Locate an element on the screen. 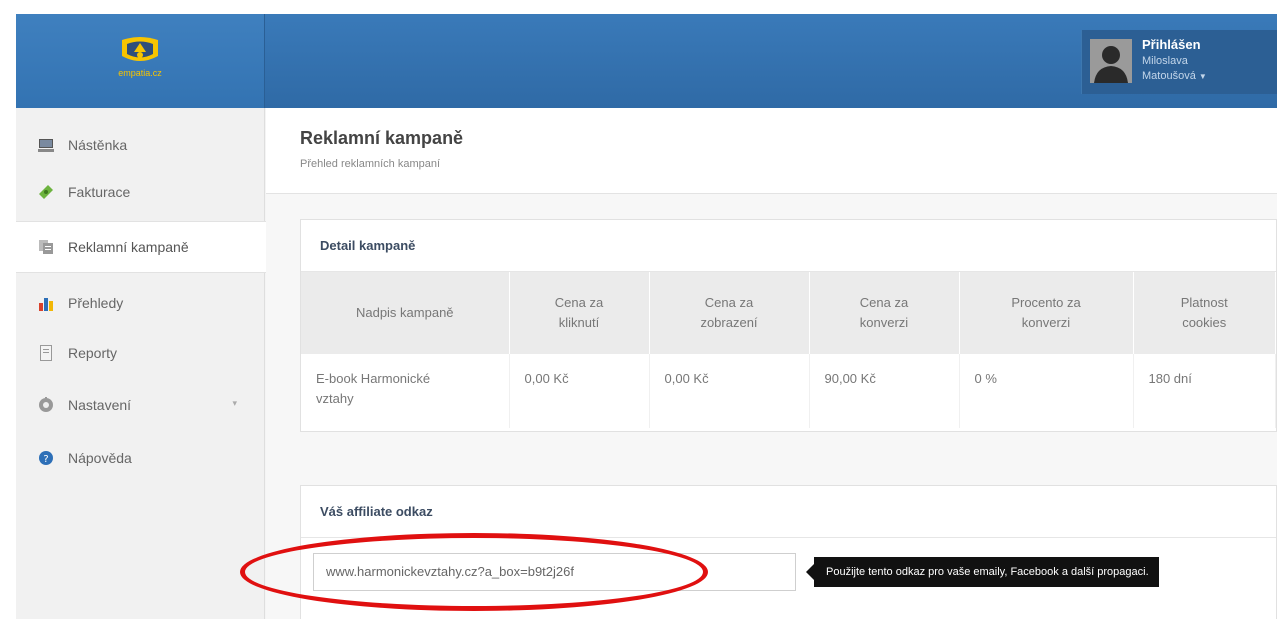 The width and height of the screenshot is (1277, 619). user-menu: Přihlášen Miloslava Matoušová ▼ is located at coordinates (1179, 62).